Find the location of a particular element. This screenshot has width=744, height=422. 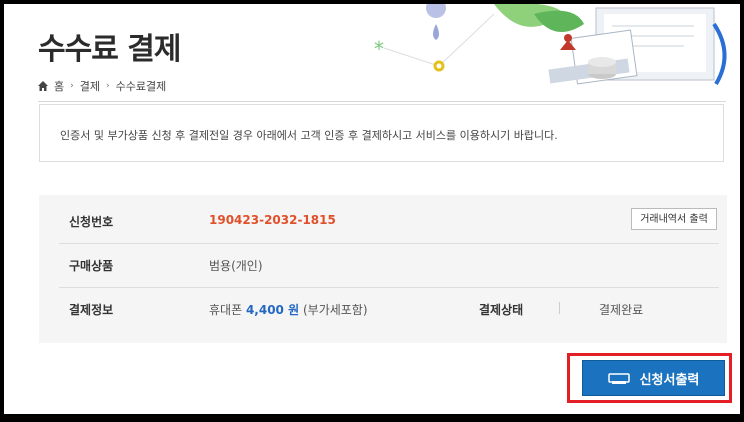

breadcrumb-current: 수수료결제 is located at coordinates (141, 86).